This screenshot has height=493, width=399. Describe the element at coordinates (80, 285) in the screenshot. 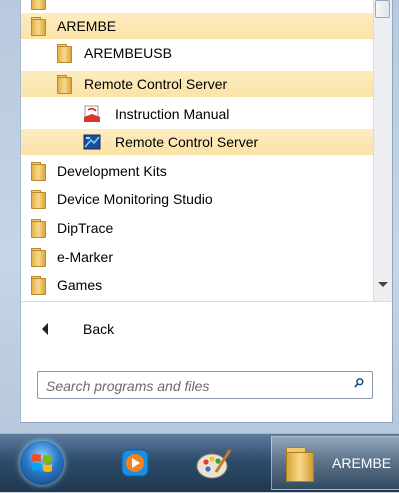

I see `list-item-label: Games` at that location.